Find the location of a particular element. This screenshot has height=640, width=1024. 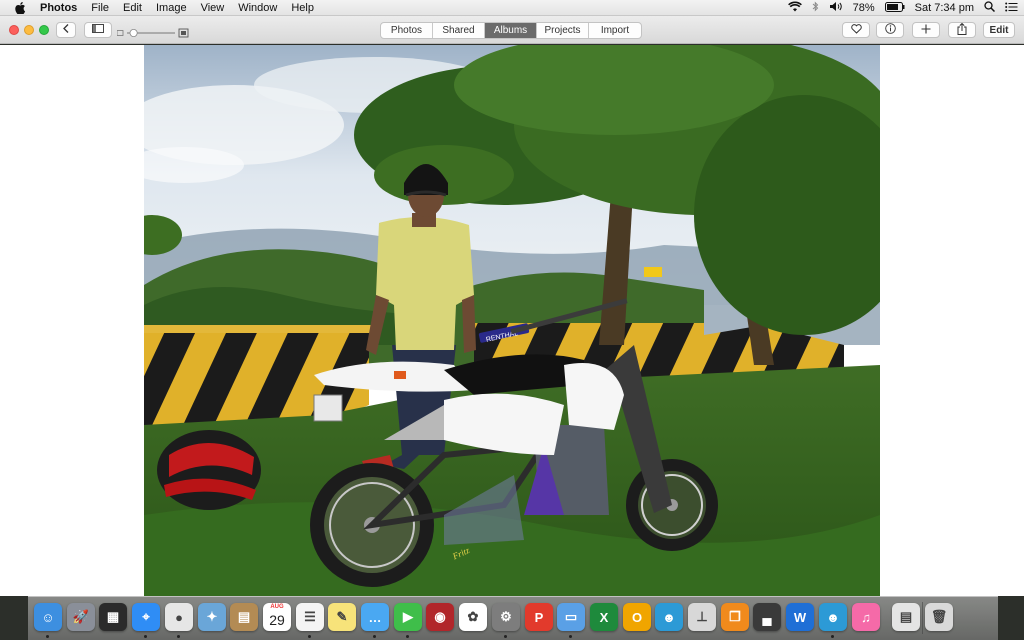

tab-albums: Albums is located at coordinates (511, 30).